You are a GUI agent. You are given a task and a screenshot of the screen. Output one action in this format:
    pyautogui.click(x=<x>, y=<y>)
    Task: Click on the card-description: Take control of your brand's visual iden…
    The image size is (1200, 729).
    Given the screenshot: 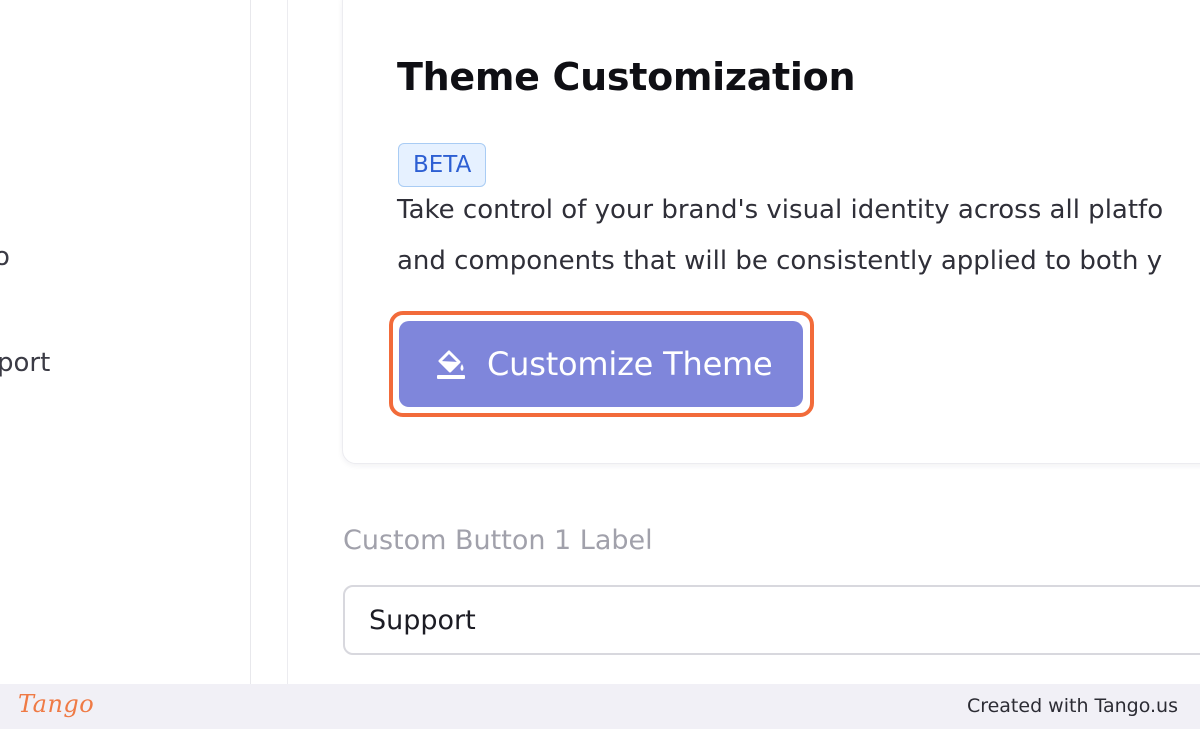 What is the action you would take?
    pyautogui.click(x=798, y=236)
    